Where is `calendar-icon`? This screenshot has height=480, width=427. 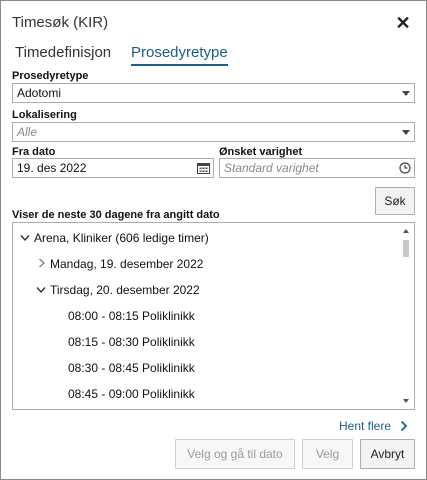
calendar-icon is located at coordinates (203, 168).